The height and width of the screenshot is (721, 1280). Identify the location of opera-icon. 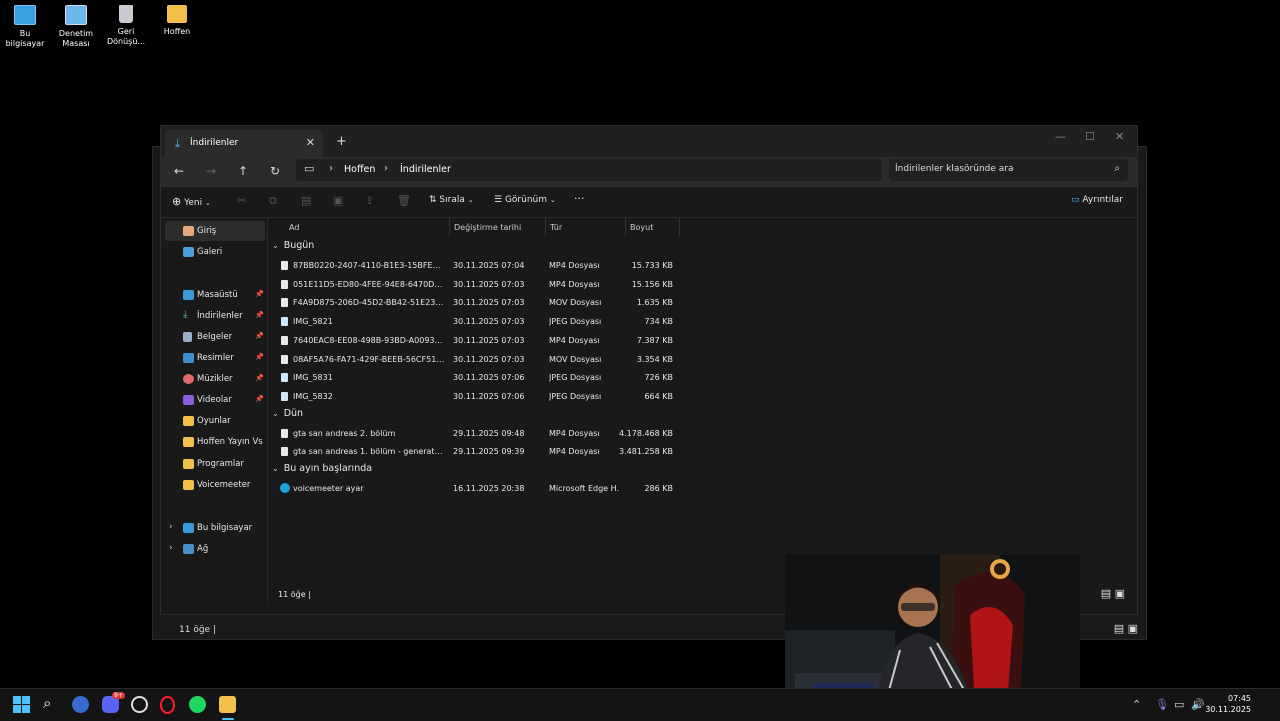
(167, 705).